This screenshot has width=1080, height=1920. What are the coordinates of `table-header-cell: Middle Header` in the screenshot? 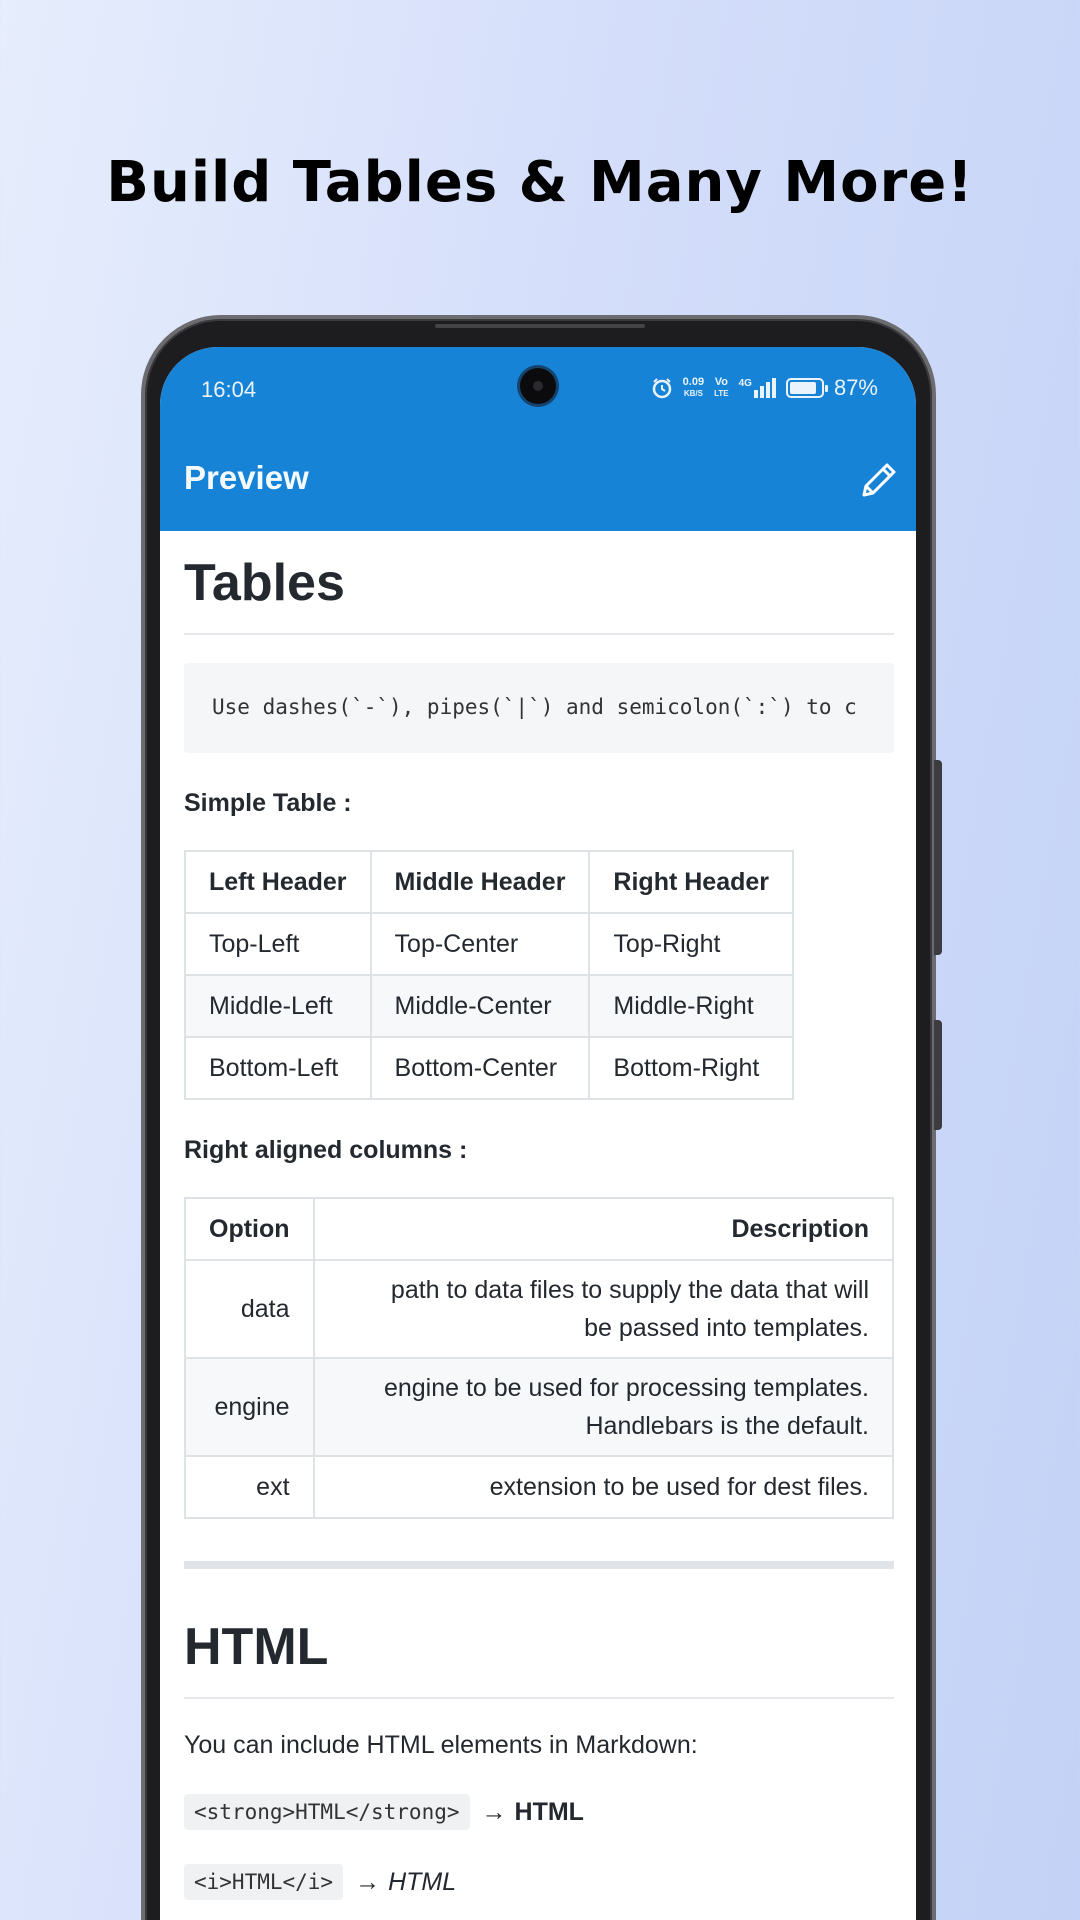 It's located at (480, 882).